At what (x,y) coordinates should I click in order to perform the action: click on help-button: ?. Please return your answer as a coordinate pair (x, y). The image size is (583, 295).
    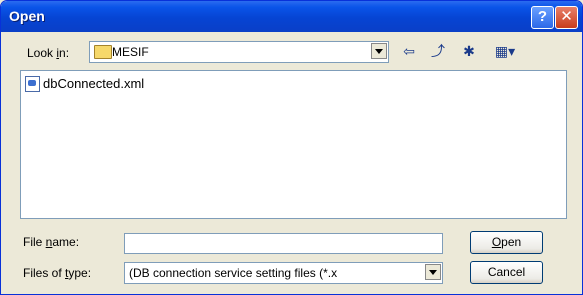
    Looking at the image, I should click on (542, 17).